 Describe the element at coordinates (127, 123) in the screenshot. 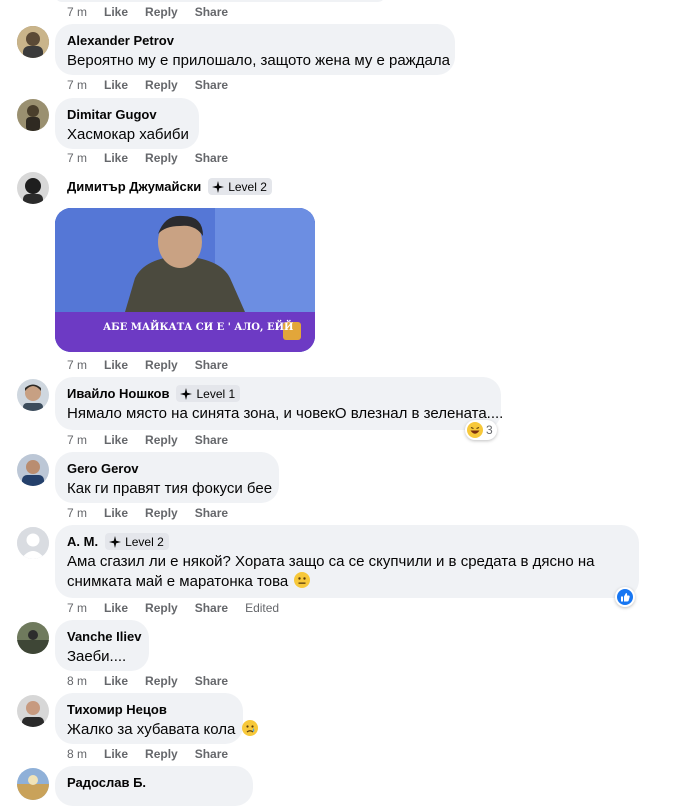

I see `comment-bubble: Dimitar Gugov Хасмокар хабиби` at that location.